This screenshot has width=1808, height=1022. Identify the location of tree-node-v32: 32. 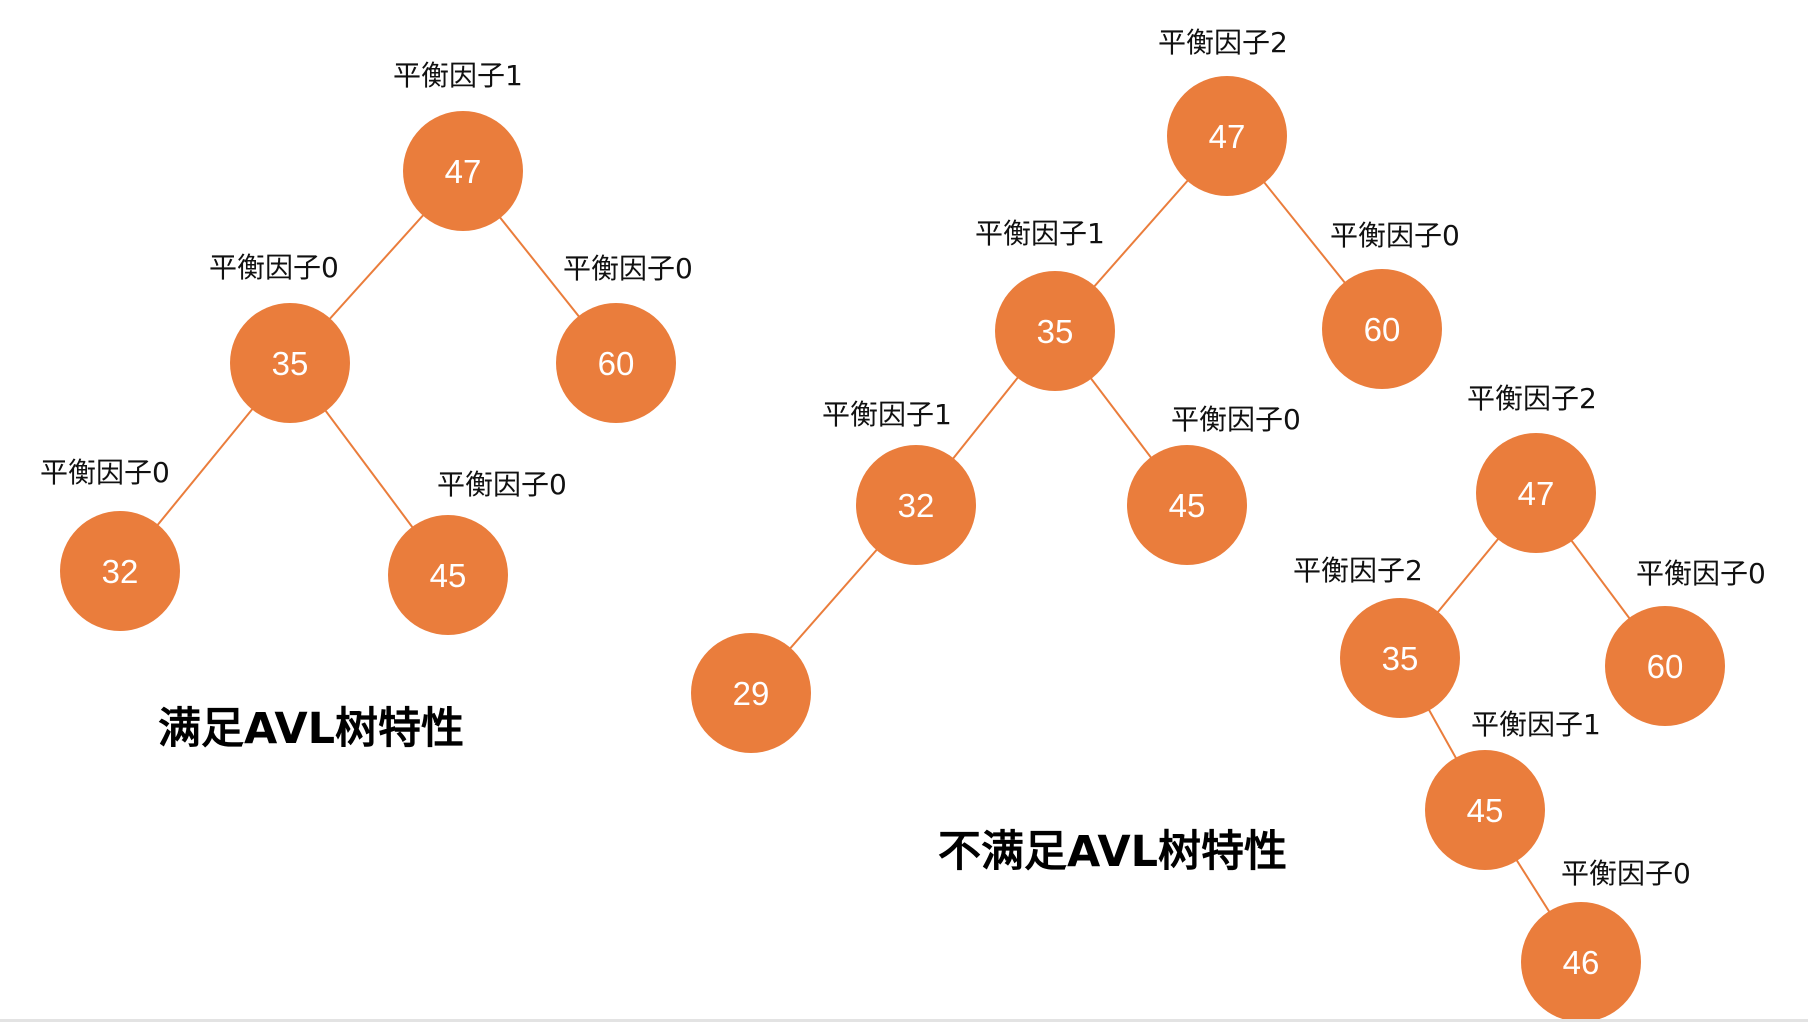
(120, 571).